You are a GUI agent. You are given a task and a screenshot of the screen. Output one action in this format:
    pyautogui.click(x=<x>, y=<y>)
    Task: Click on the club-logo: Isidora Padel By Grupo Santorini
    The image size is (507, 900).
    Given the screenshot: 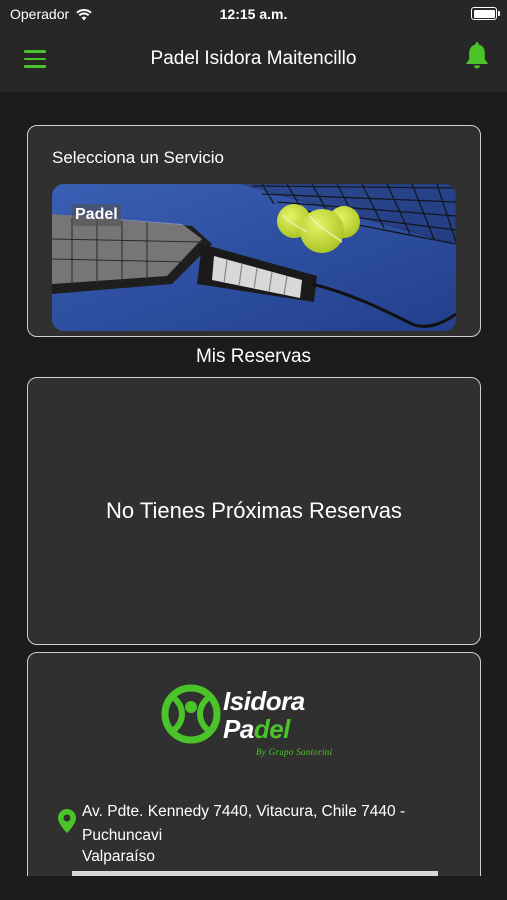 What is the action you would take?
    pyautogui.click(x=256, y=723)
    